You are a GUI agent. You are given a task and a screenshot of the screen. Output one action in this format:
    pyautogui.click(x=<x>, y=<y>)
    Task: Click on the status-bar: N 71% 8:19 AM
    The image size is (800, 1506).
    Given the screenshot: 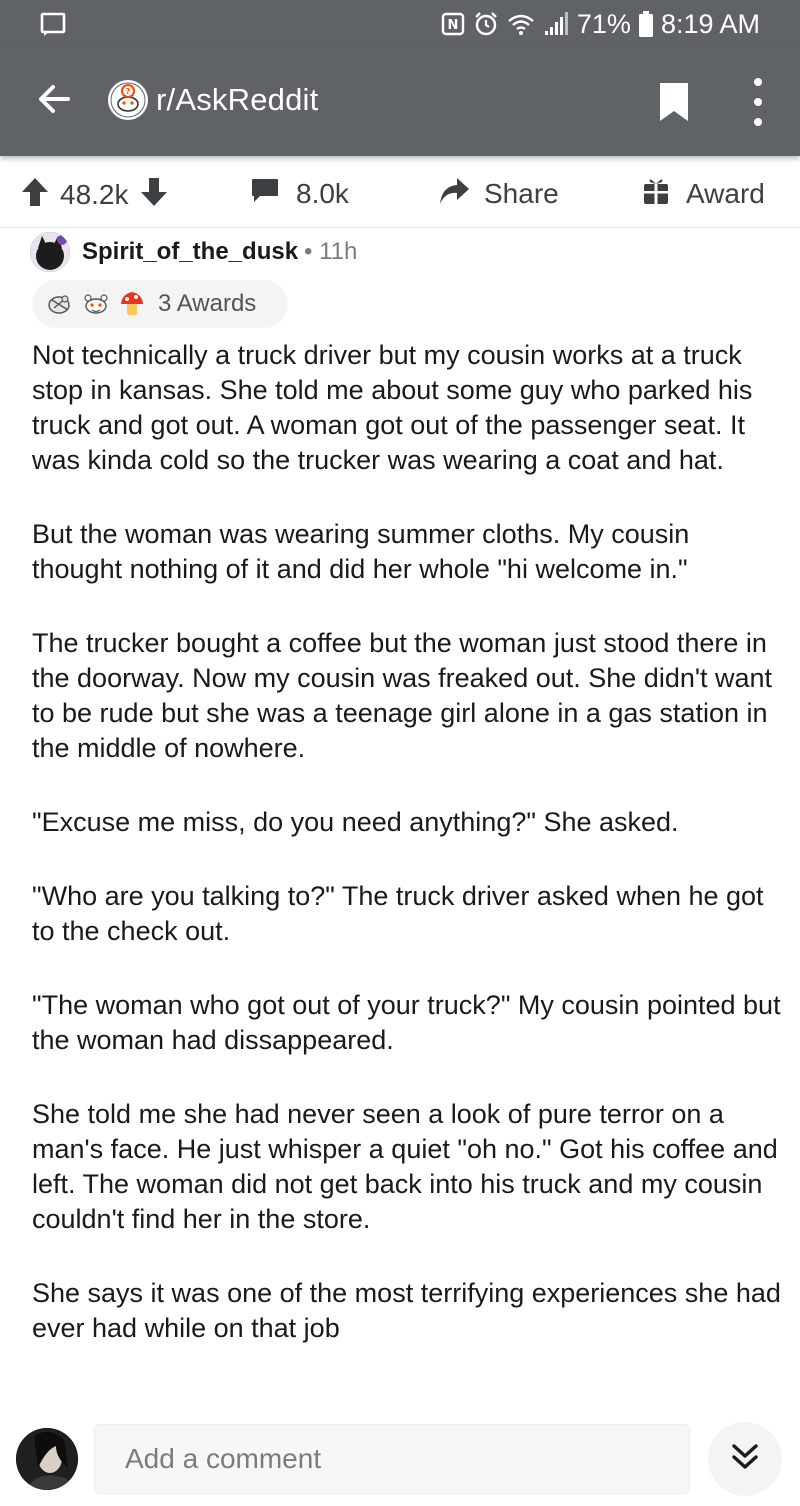 What is the action you would take?
    pyautogui.click(x=400, y=24)
    